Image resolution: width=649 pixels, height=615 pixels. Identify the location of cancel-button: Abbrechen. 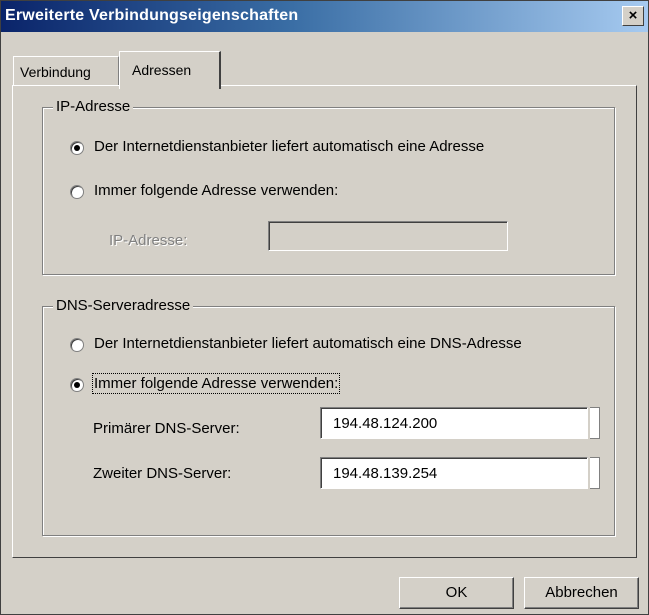
(581, 593).